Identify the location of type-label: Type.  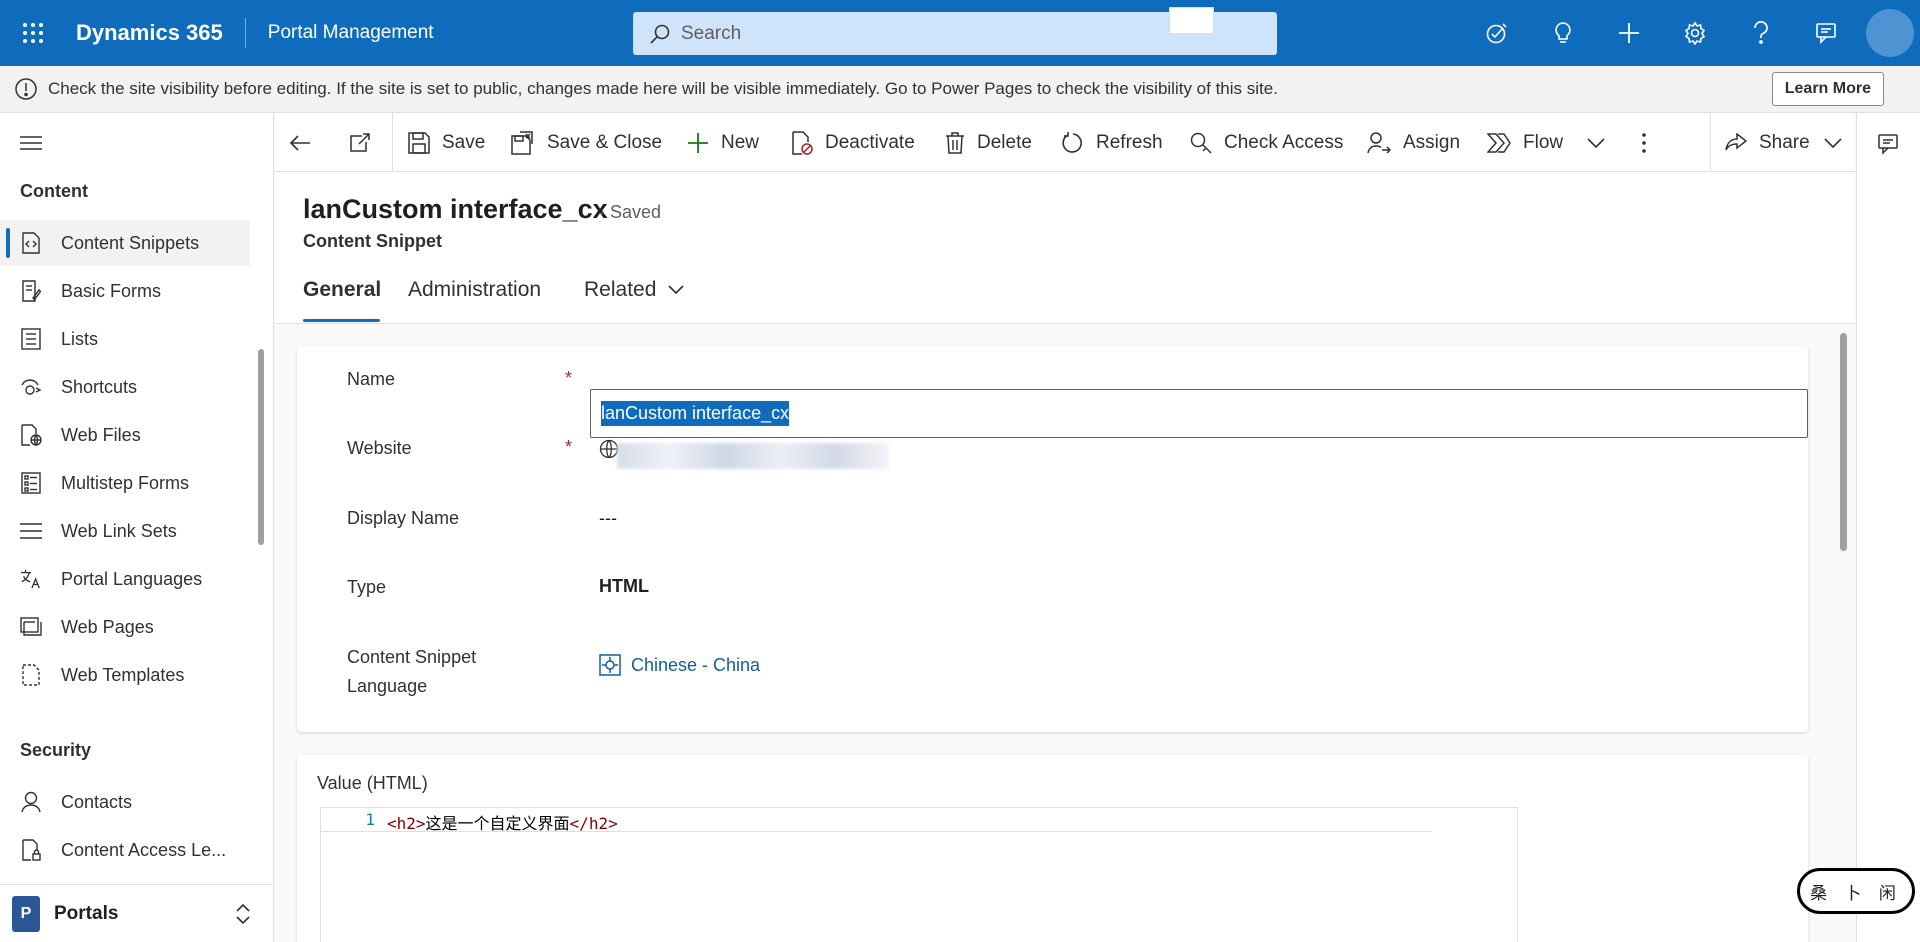
(367, 587).